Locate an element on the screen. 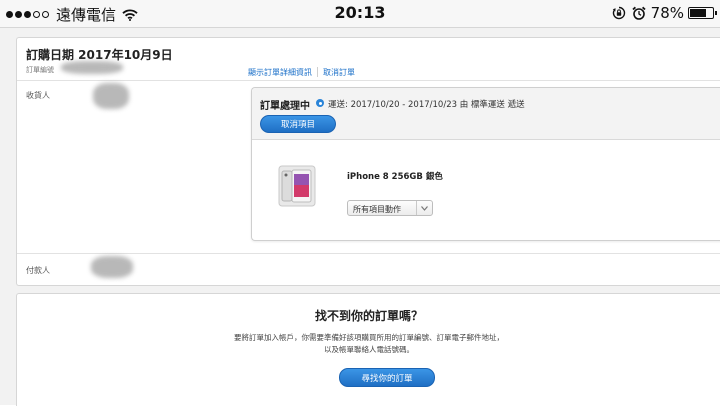  redacted-payer is located at coordinates (112, 267).